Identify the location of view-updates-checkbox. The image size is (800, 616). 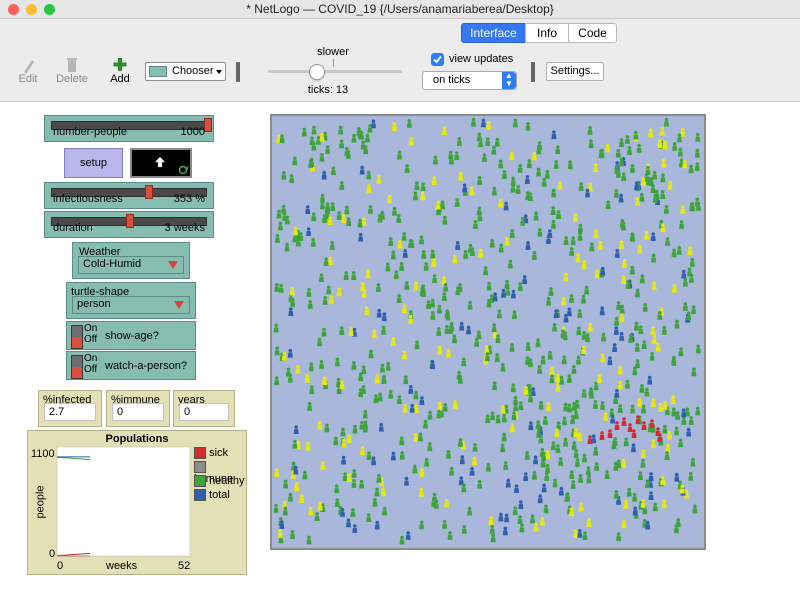
(437, 59).